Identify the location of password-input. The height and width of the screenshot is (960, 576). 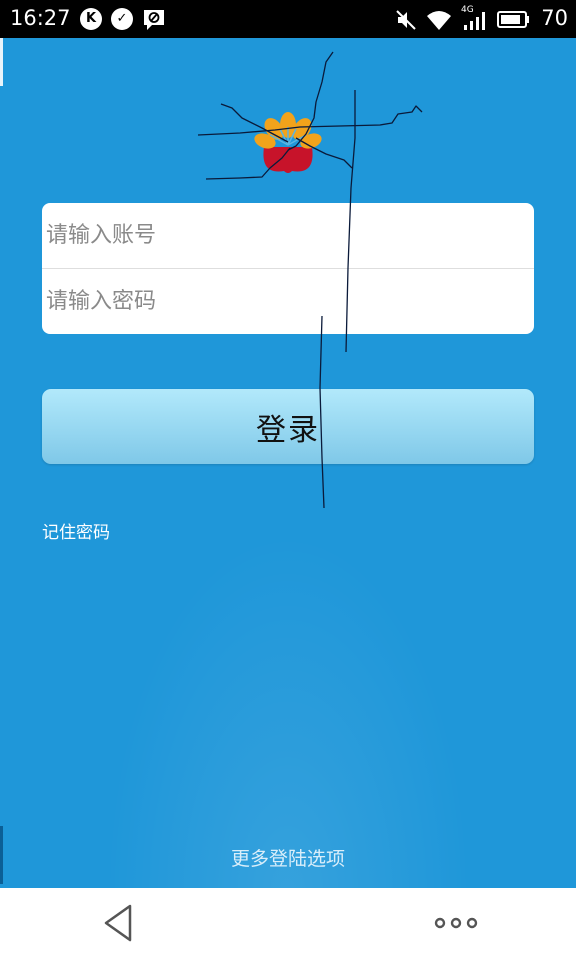
(288, 301).